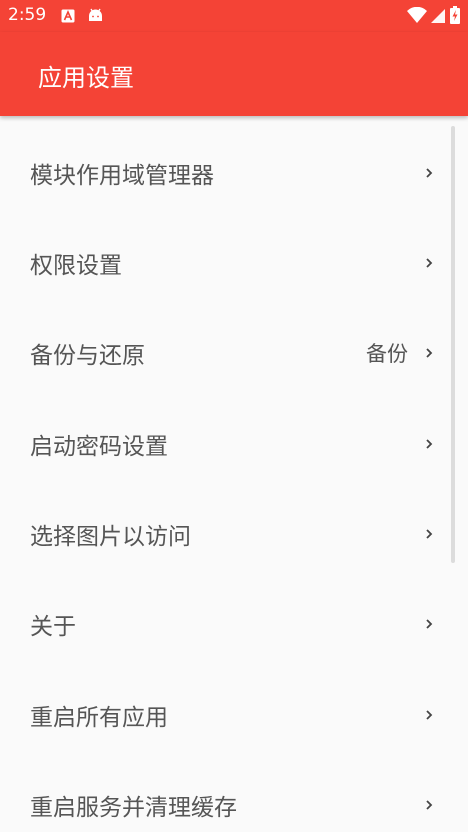 This screenshot has height=832, width=468. What do you see at coordinates (87, 356) in the screenshot?
I see `settings-item-label: 备份与还原` at bounding box center [87, 356].